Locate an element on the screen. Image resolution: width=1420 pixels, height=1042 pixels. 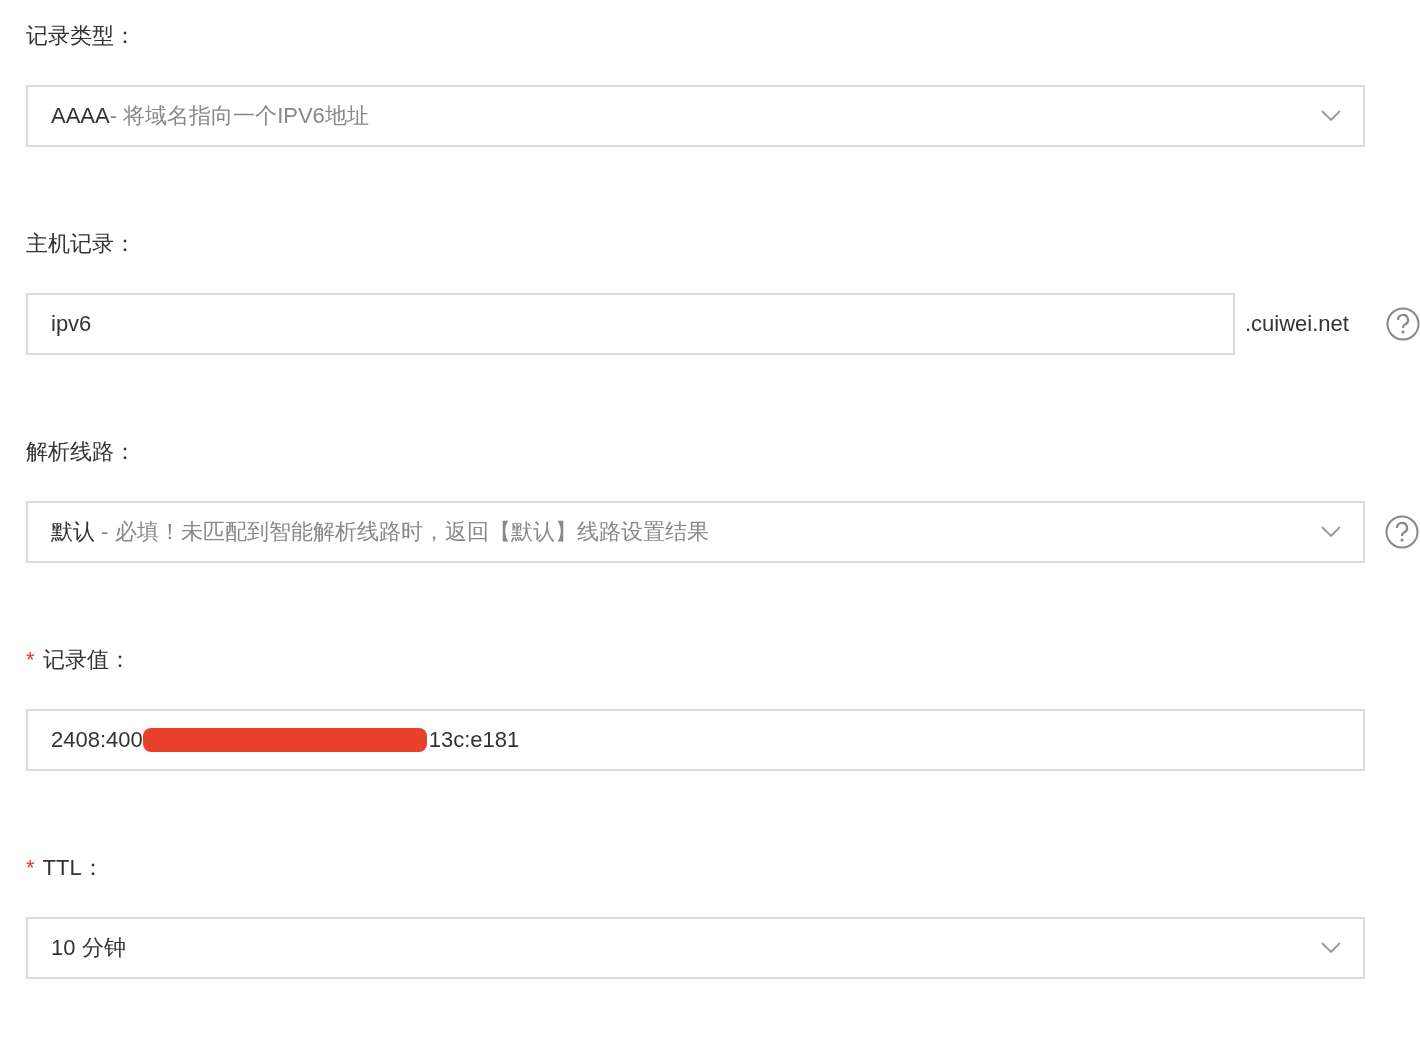
select-field: 10 分钟 is located at coordinates (695, 948).